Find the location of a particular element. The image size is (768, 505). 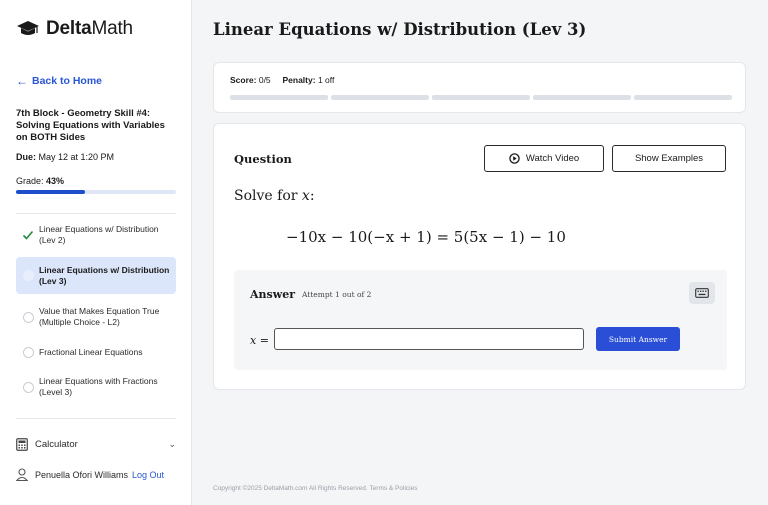

answer-label: Answer is located at coordinates (272, 294).